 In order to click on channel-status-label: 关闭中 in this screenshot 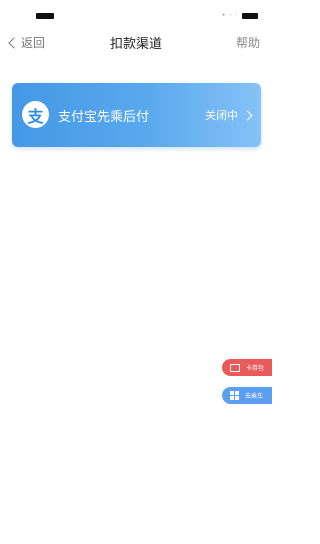, I will do `click(221, 115)`.